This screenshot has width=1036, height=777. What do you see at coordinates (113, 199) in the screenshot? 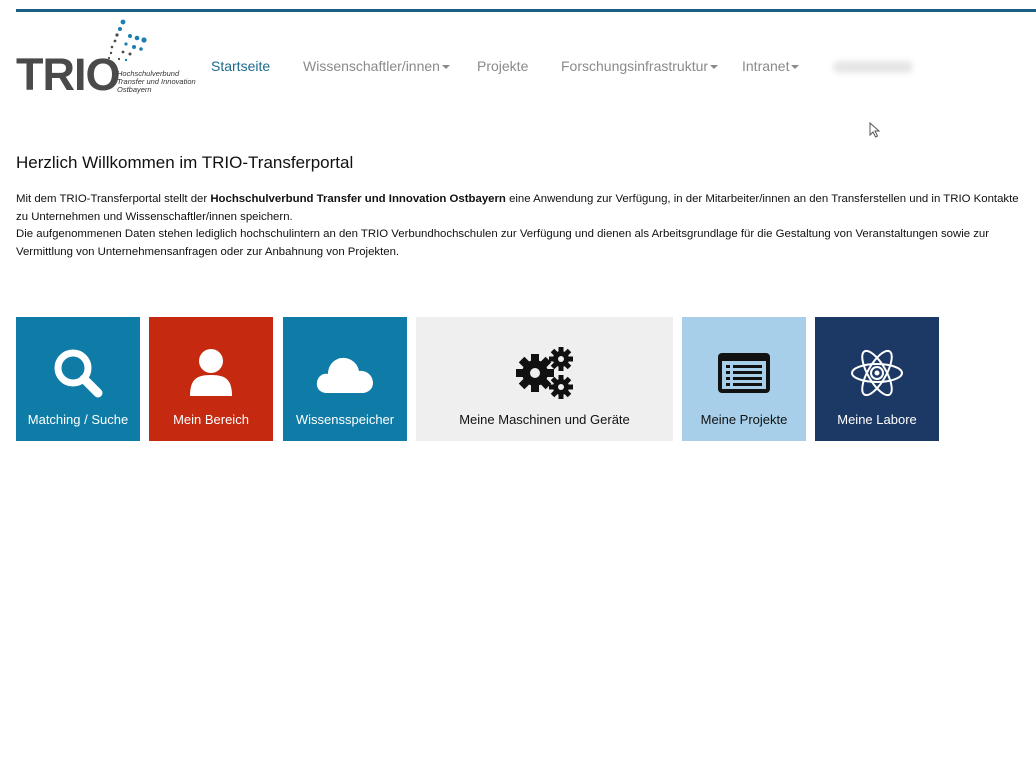
I see `intro-text-segment: Mit dem TRIO-Transferportal stellt der` at bounding box center [113, 199].